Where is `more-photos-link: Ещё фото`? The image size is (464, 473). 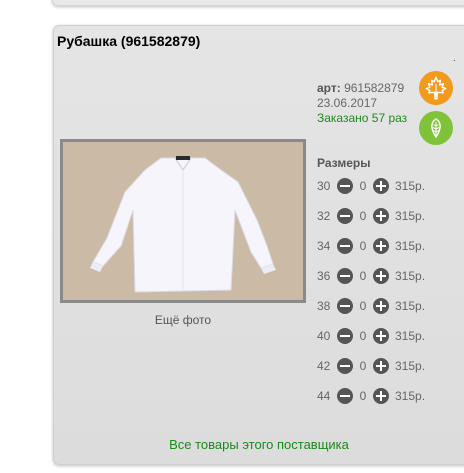 more-photos-link: Ещё фото is located at coordinates (183, 320).